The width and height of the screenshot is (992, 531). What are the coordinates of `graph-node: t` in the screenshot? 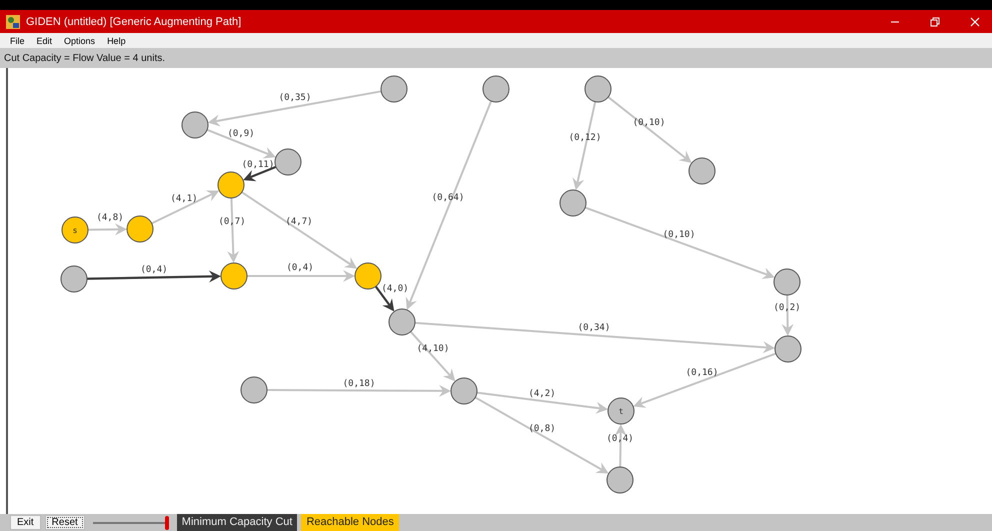 It's located at (621, 411).